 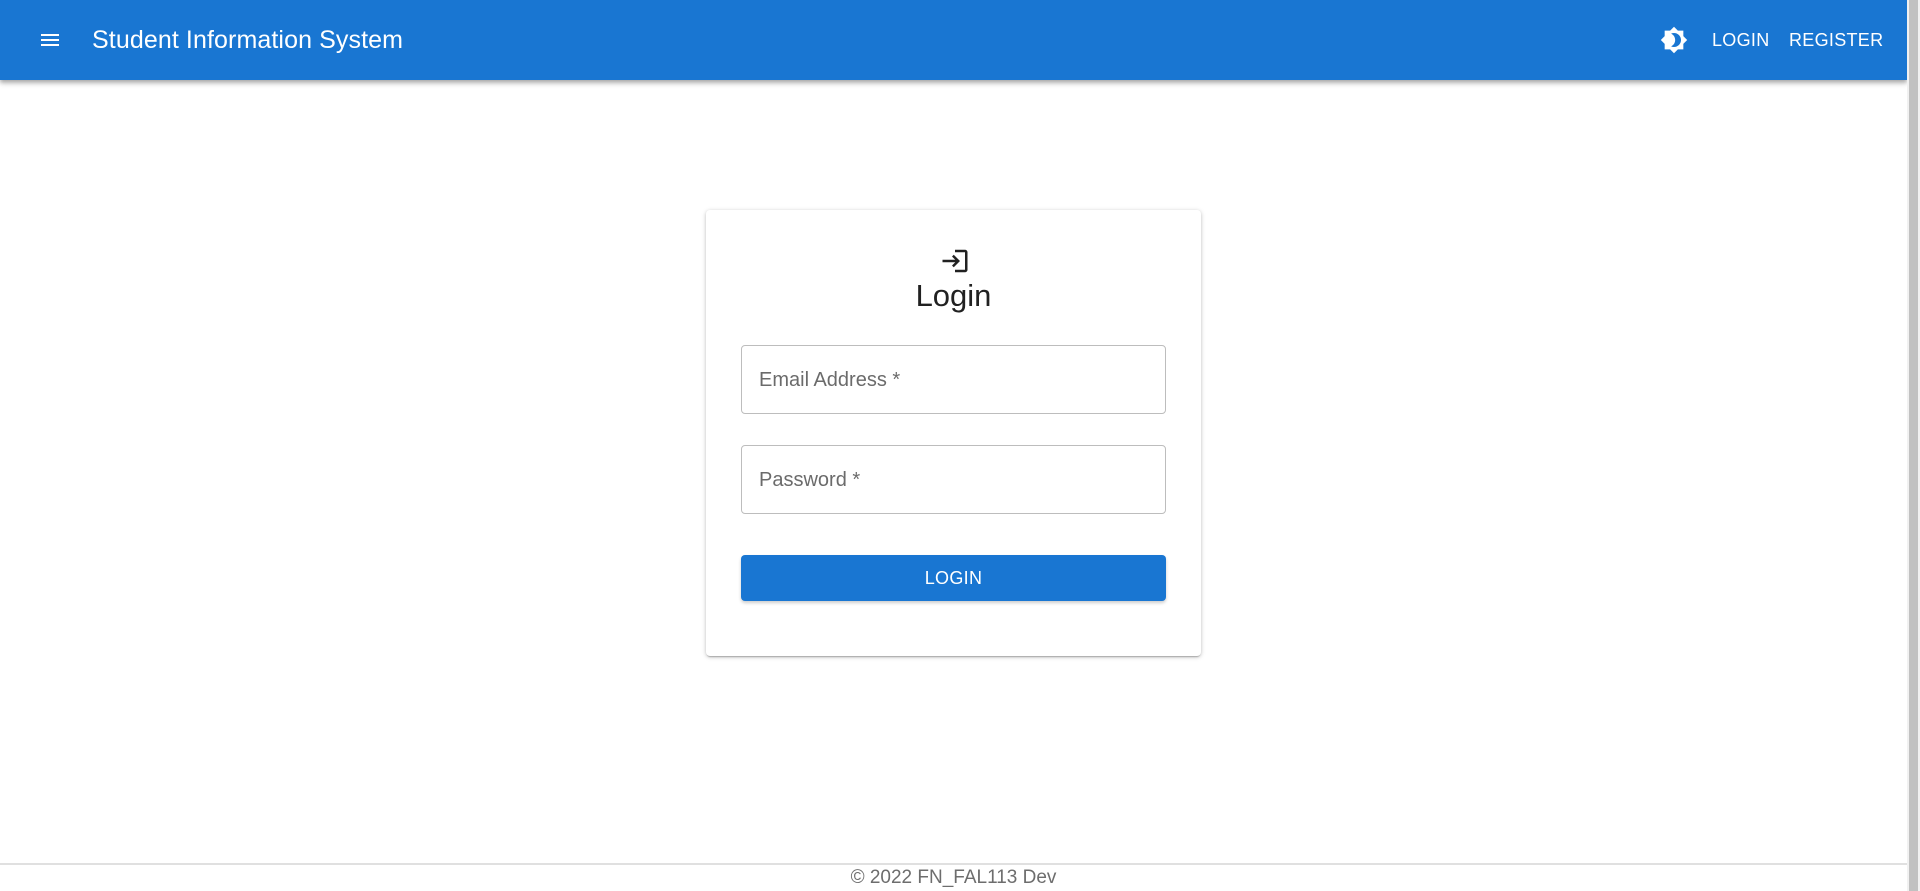 I want to click on theme-toggle-button, so click(x=1674, y=40).